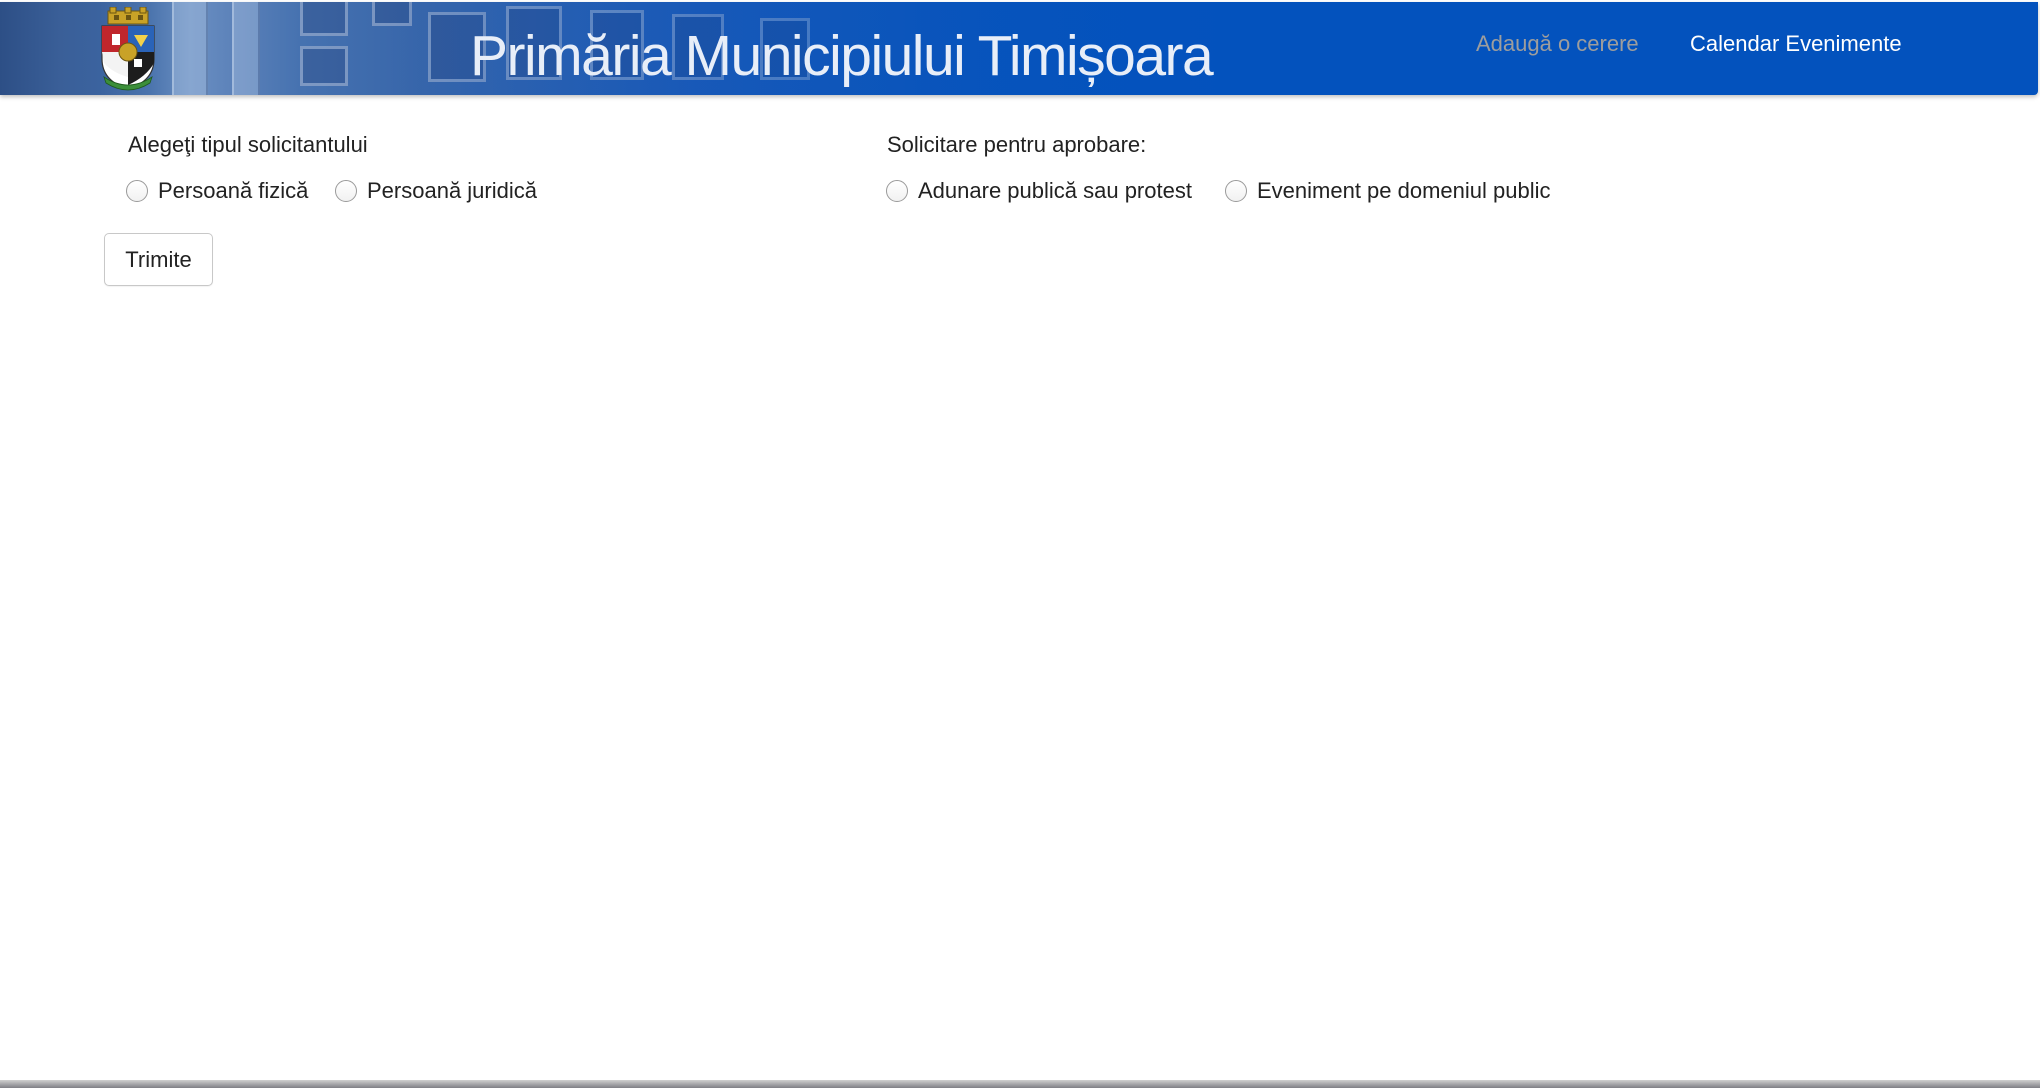 The width and height of the screenshot is (2040, 1088). What do you see at coordinates (1796, 44) in the screenshot?
I see `nav-calendar-events: Calendar Evenimente` at bounding box center [1796, 44].